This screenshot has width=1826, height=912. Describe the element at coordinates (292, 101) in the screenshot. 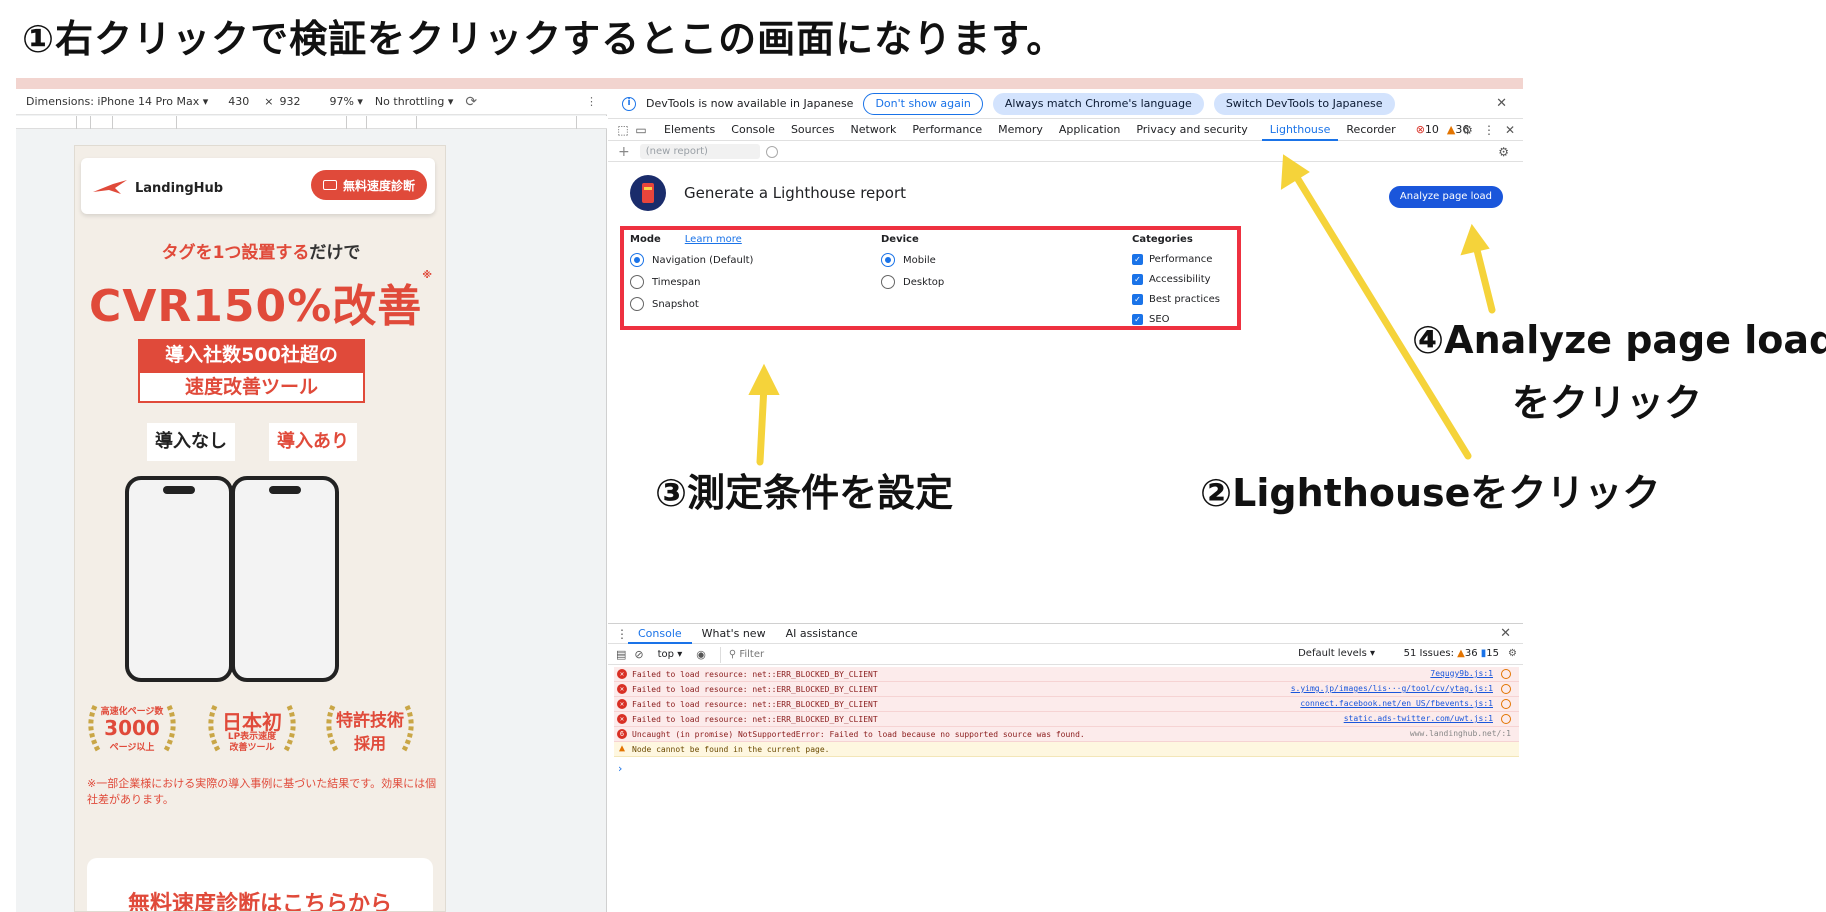

I see `height-input: 932` at that location.